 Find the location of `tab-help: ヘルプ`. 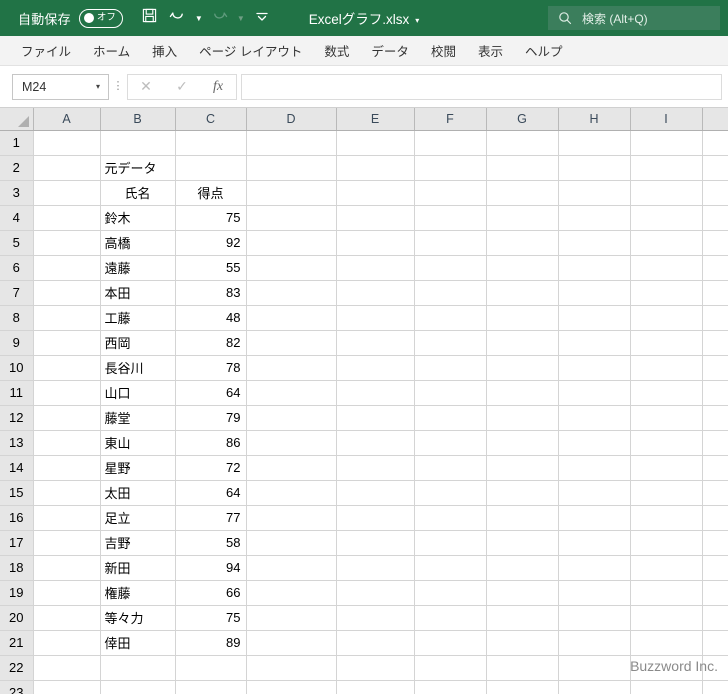

tab-help: ヘルプ is located at coordinates (544, 50).